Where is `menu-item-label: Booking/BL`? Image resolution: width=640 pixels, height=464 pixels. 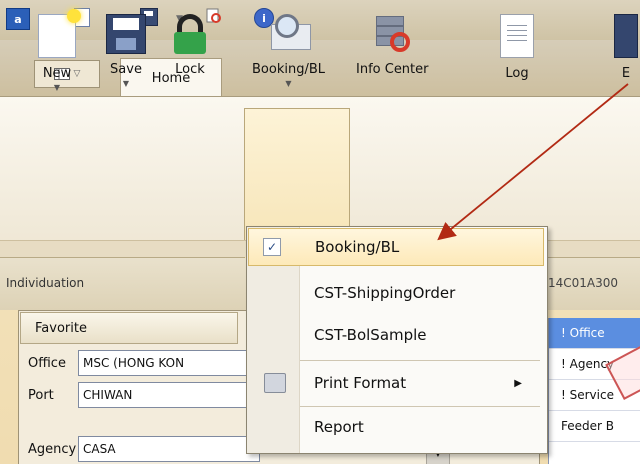 menu-item-label: Booking/BL is located at coordinates (357, 247).